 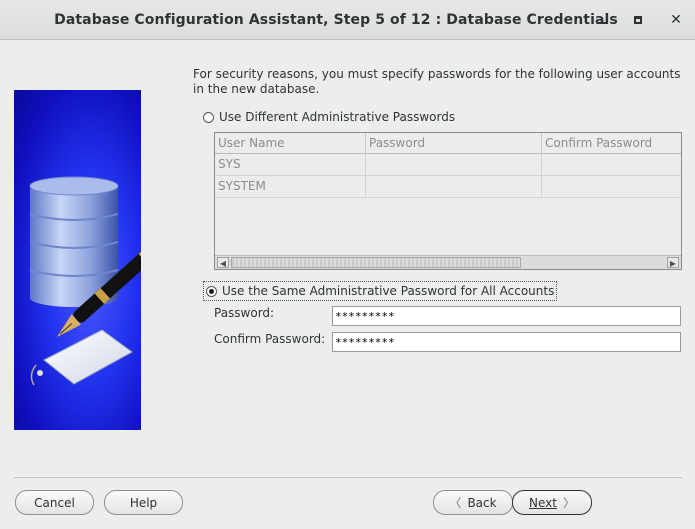 What do you see at coordinates (244, 313) in the screenshot?
I see `password-label: Password:` at bounding box center [244, 313].